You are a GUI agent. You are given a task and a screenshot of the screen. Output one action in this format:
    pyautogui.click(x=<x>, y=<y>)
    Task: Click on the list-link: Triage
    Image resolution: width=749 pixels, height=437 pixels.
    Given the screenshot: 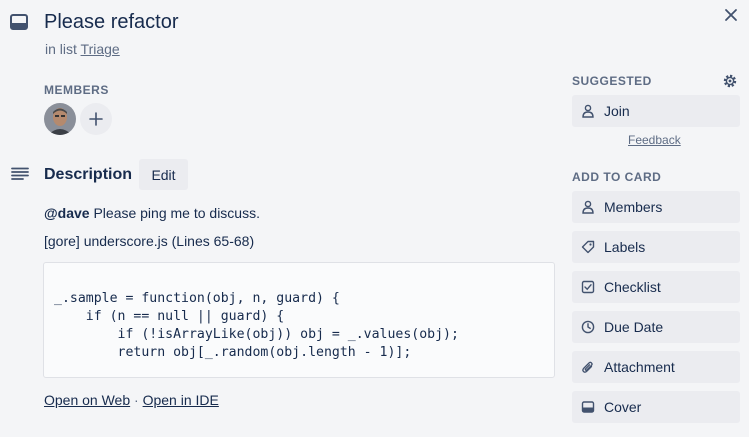 What is the action you would take?
    pyautogui.click(x=100, y=49)
    